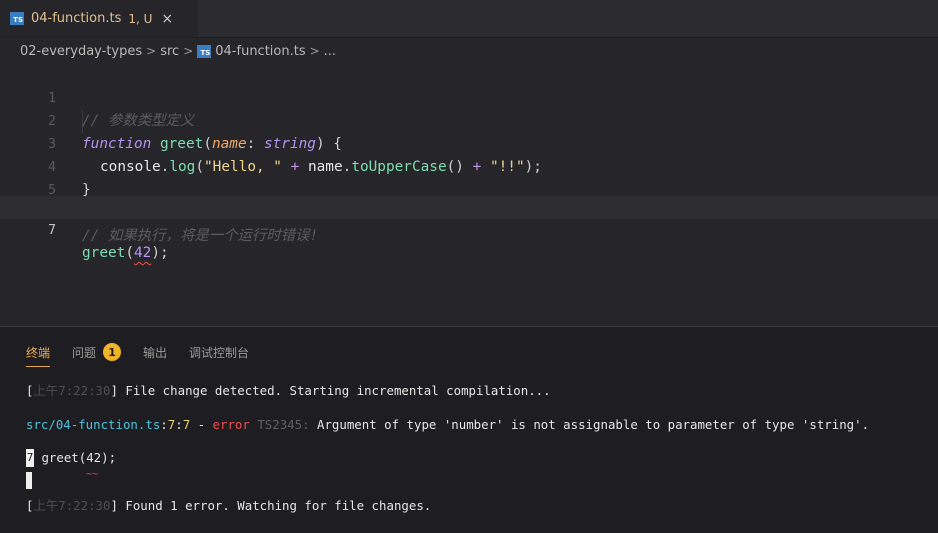 The height and width of the screenshot is (533, 938). I want to click on tab-bar: TS 04-function.ts 1, U ×, so click(469, 19).